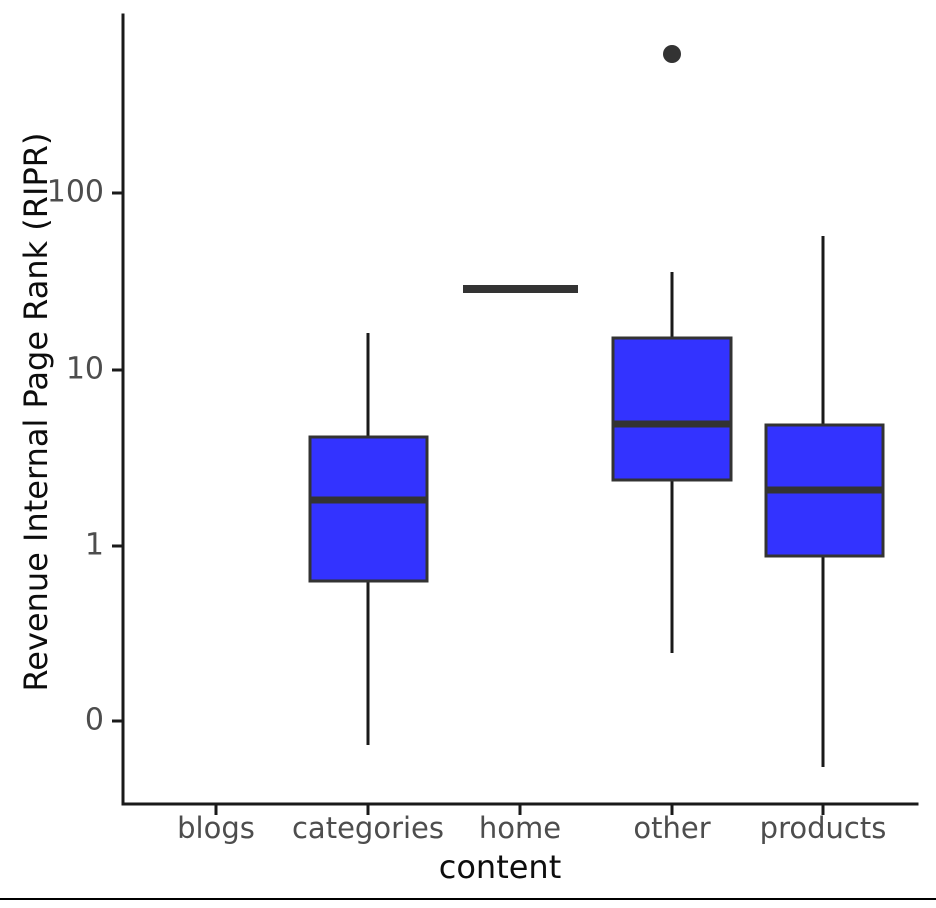 The image size is (936, 908). What do you see at coordinates (368, 509) in the screenshot?
I see `box-rect-categories` at bounding box center [368, 509].